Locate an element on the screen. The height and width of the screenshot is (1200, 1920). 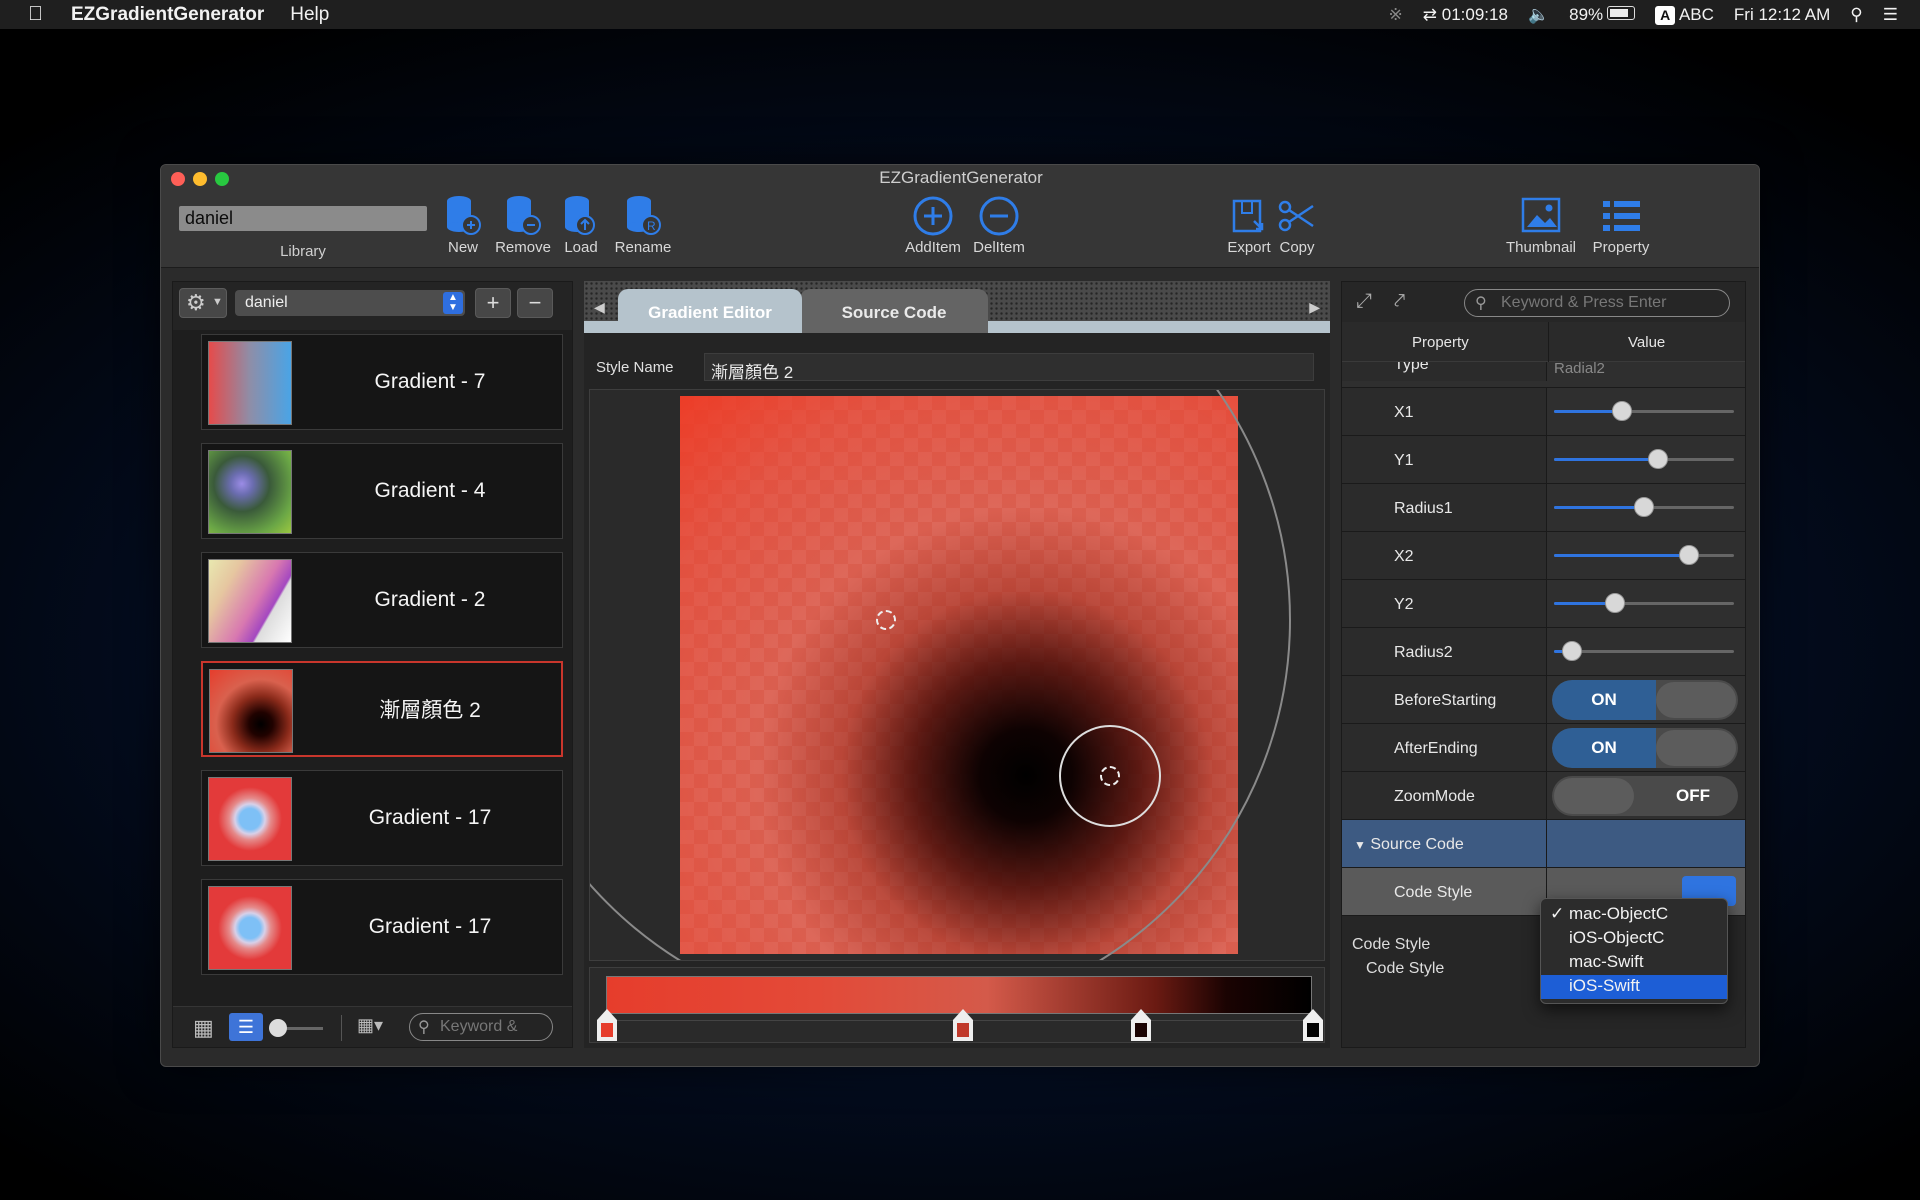
property-row-type: Type Radial2 is located at coordinates (1543, 375).